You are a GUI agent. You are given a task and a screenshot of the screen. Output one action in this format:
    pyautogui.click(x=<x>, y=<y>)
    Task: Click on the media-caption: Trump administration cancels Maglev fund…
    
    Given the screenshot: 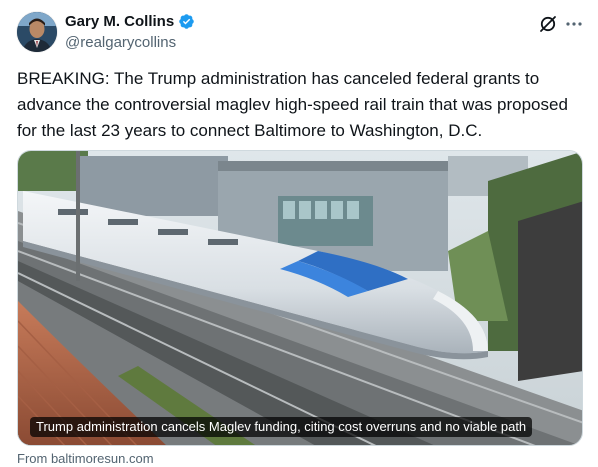 What is the action you would take?
    pyautogui.click(x=281, y=427)
    